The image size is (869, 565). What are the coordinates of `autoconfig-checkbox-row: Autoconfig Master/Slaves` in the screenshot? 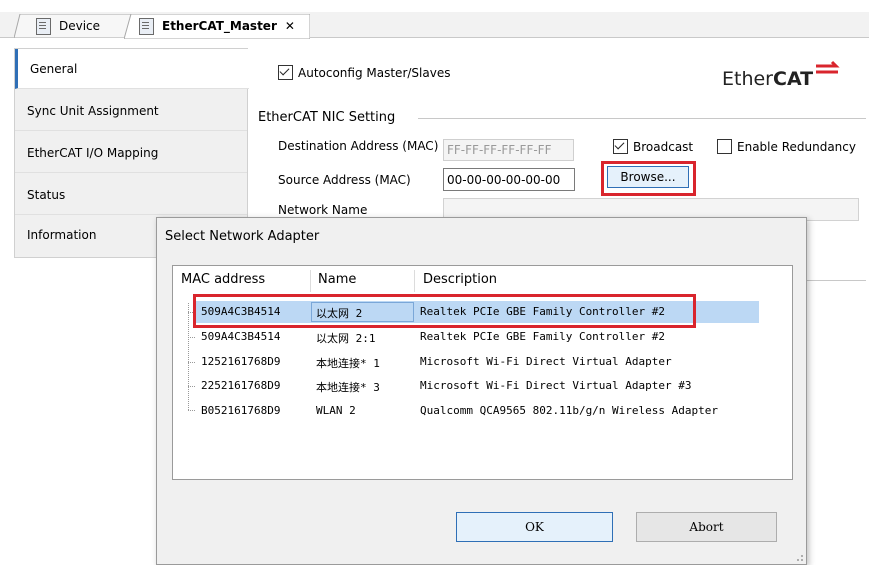 It's located at (364, 72).